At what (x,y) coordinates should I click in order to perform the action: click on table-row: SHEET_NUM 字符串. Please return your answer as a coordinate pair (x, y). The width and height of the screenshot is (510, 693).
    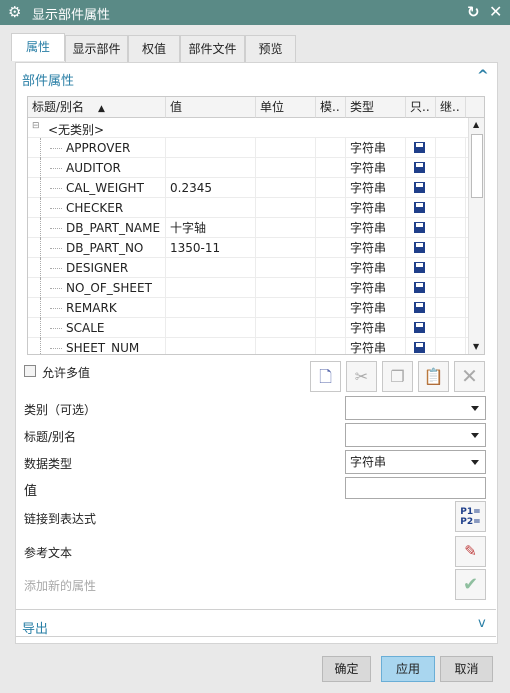
    Looking at the image, I should click on (248, 346).